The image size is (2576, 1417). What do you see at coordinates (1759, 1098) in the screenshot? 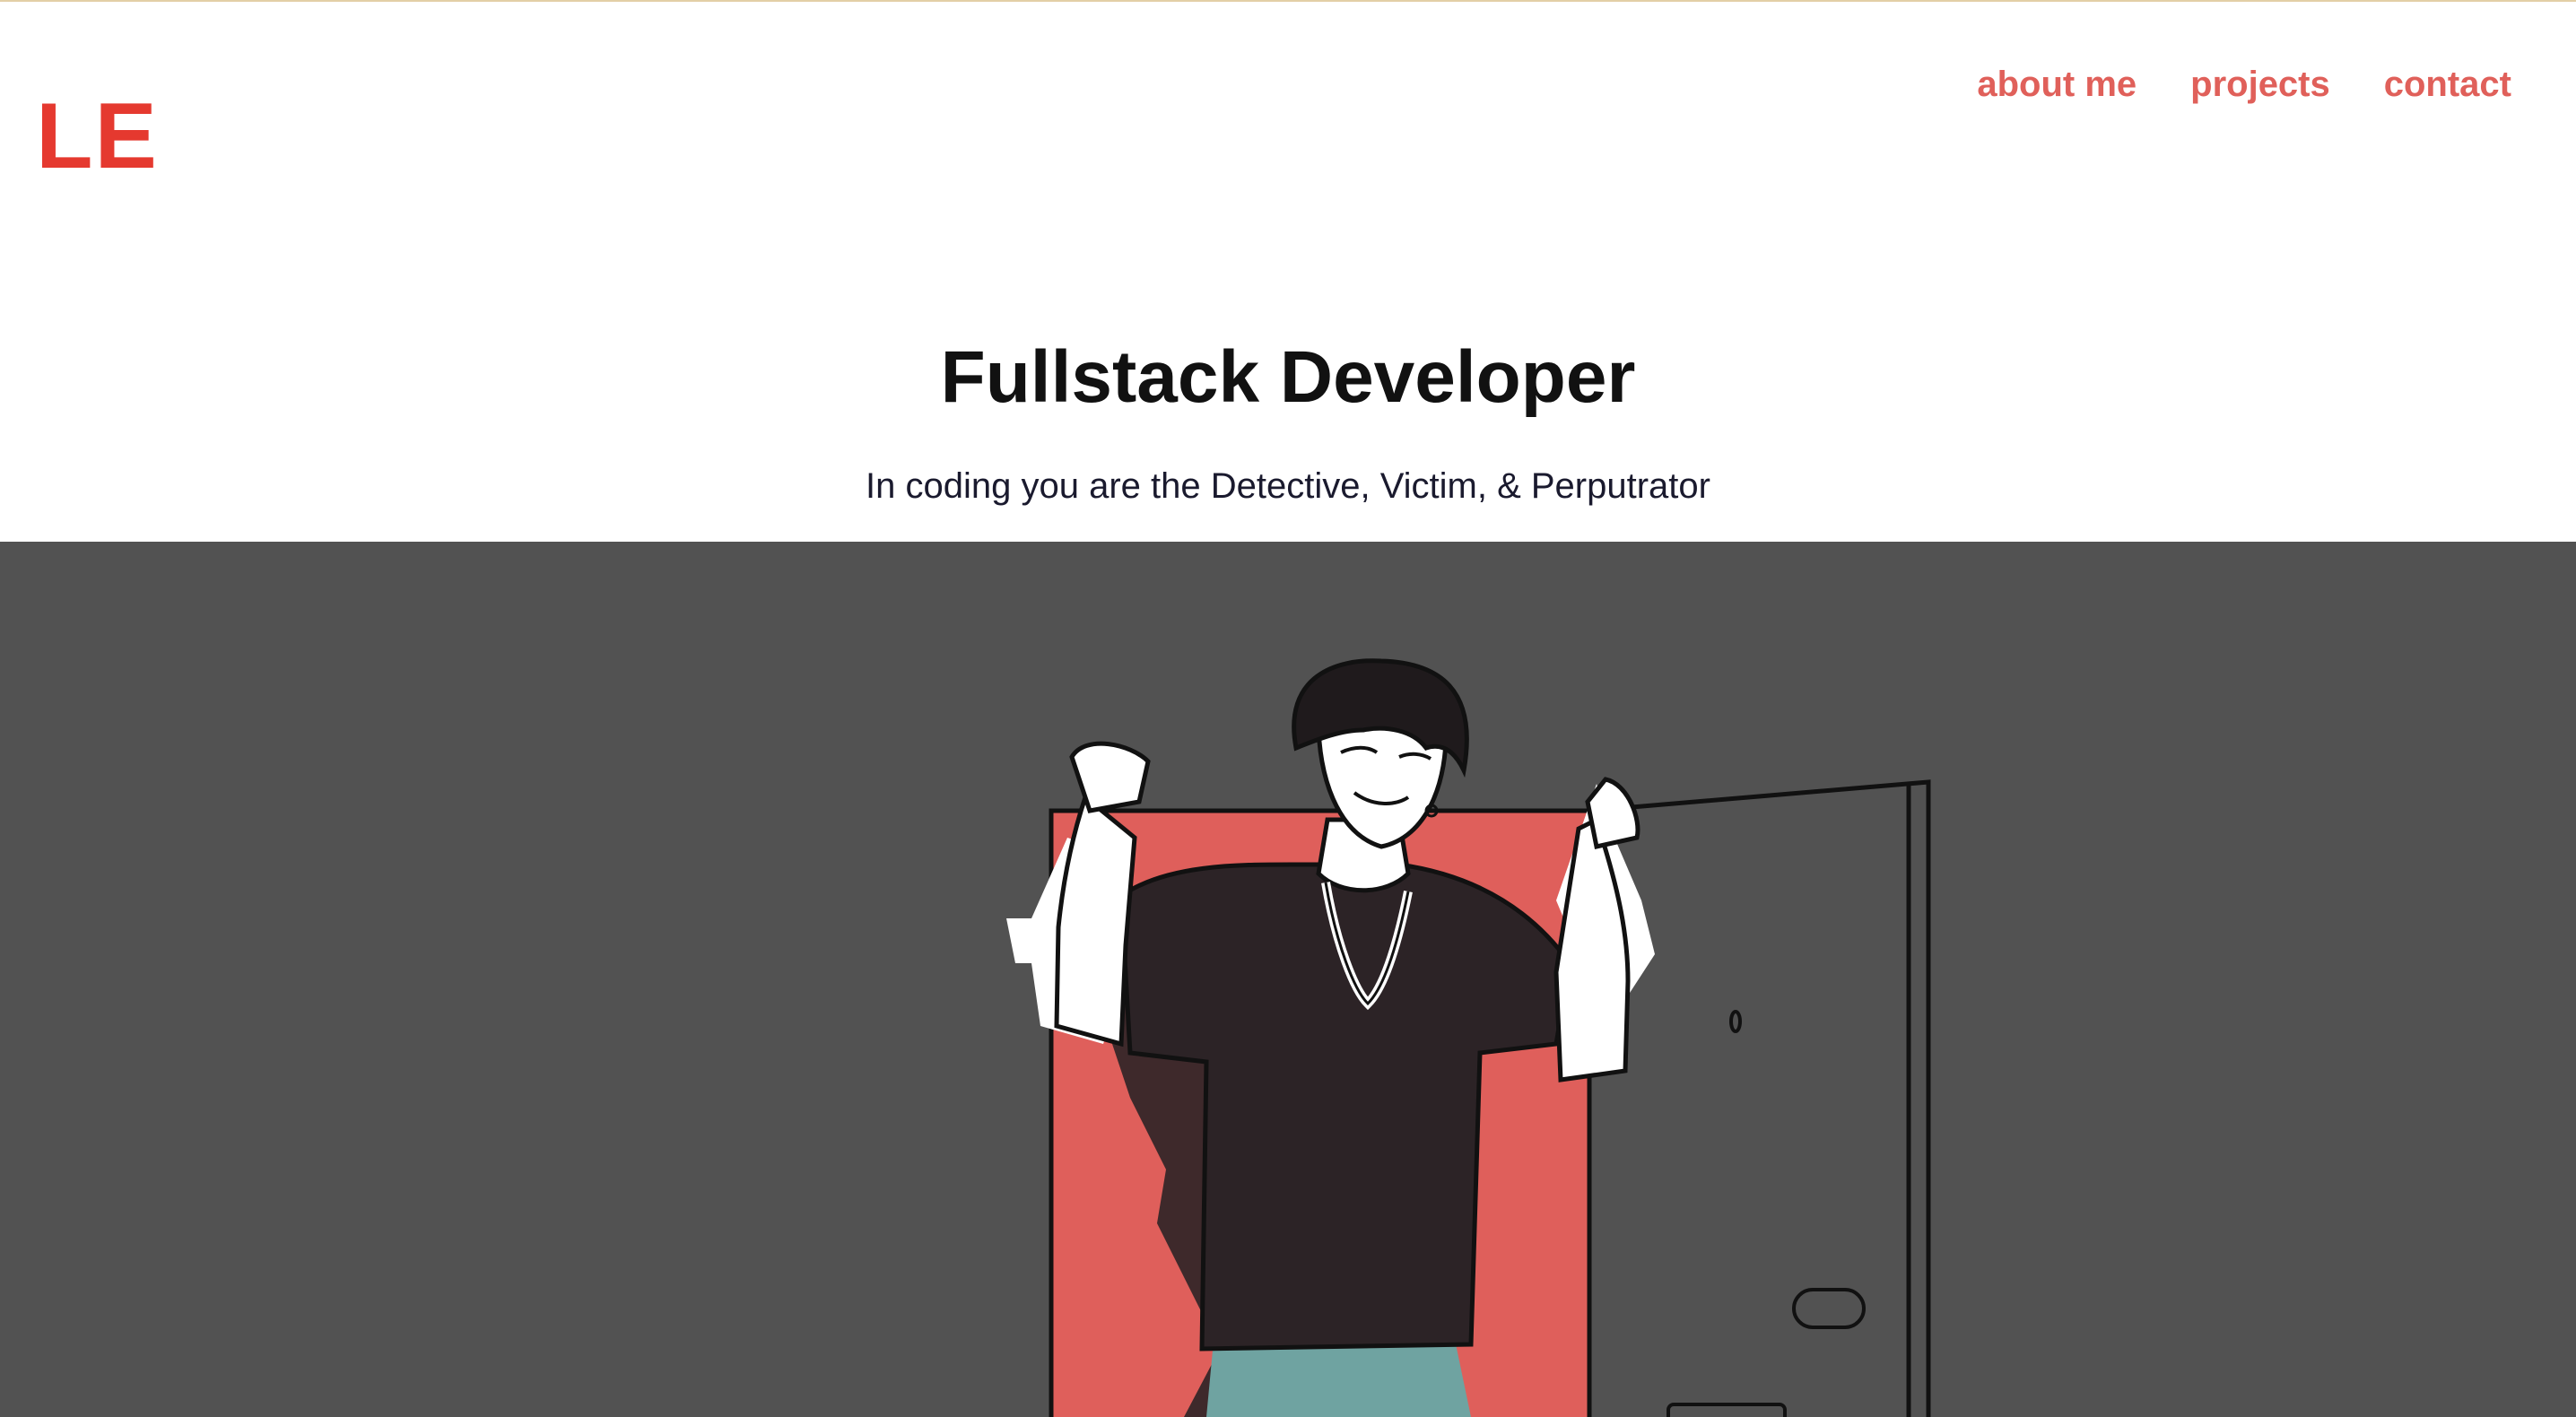
I see `open-door` at bounding box center [1759, 1098].